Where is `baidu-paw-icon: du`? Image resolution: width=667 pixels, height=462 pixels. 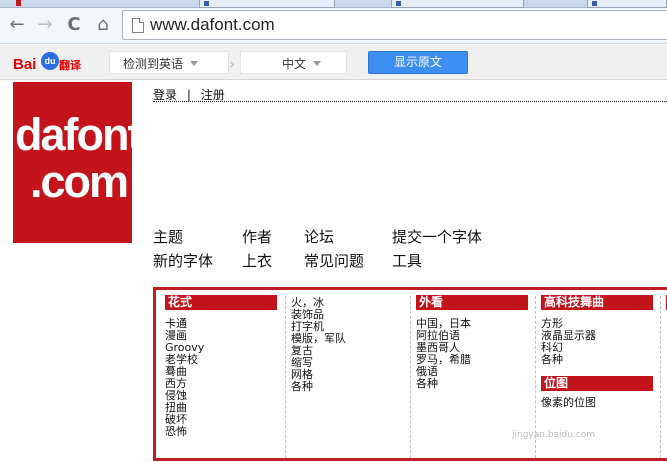 baidu-paw-icon: du is located at coordinates (50, 61).